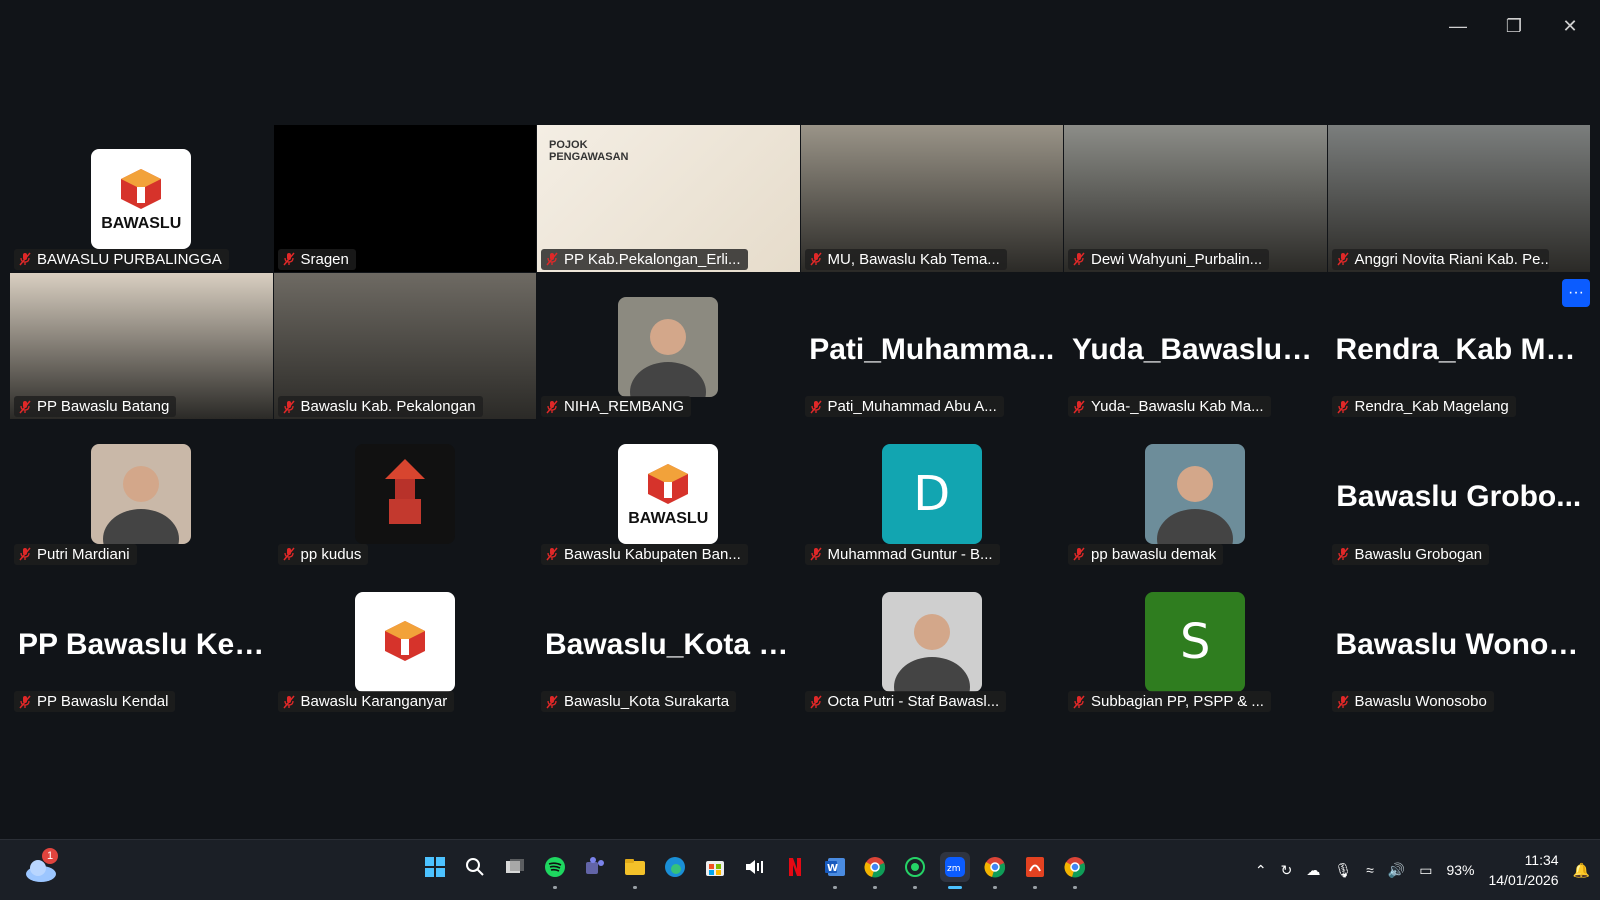  What do you see at coordinates (668, 640) in the screenshot?
I see `participant-tile: Bawaslu_Kota S... Bawaslu_Kota Surakarta` at bounding box center [668, 640].